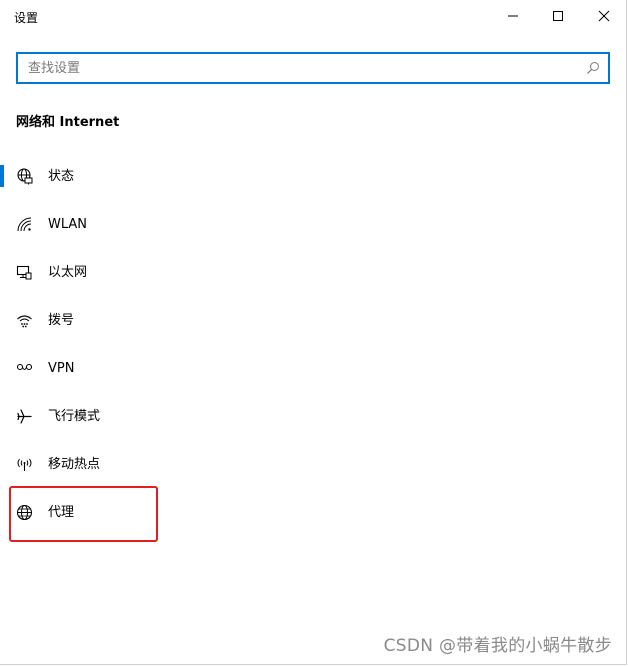  What do you see at coordinates (61, 176) in the screenshot?
I see `sidebar-item-label: 状态` at bounding box center [61, 176].